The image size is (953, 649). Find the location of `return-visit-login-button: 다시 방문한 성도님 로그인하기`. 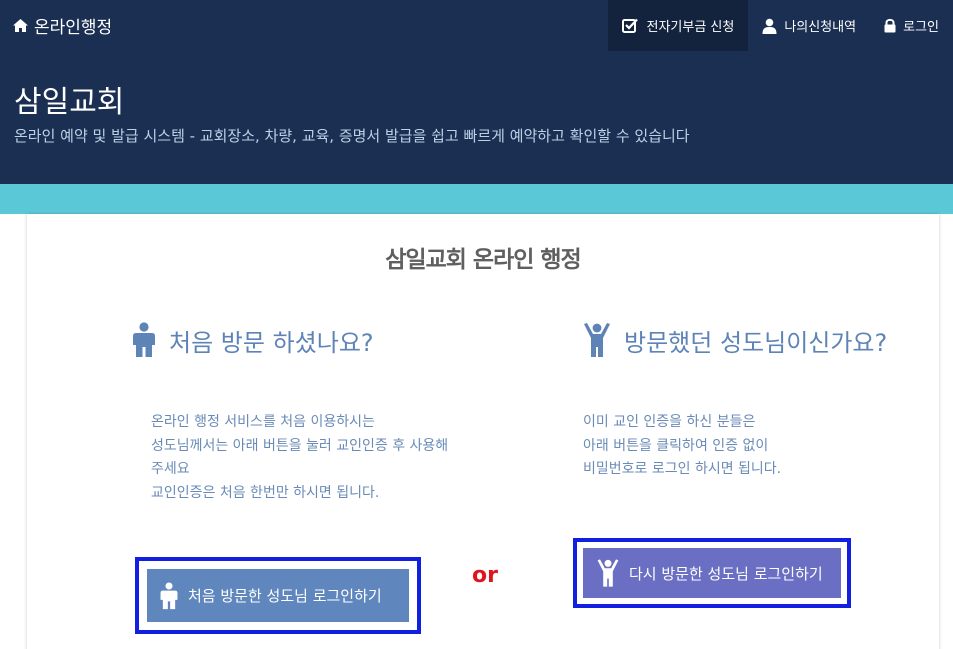

return-visit-login-button: 다시 방문한 성도님 로그인하기 is located at coordinates (712, 573).